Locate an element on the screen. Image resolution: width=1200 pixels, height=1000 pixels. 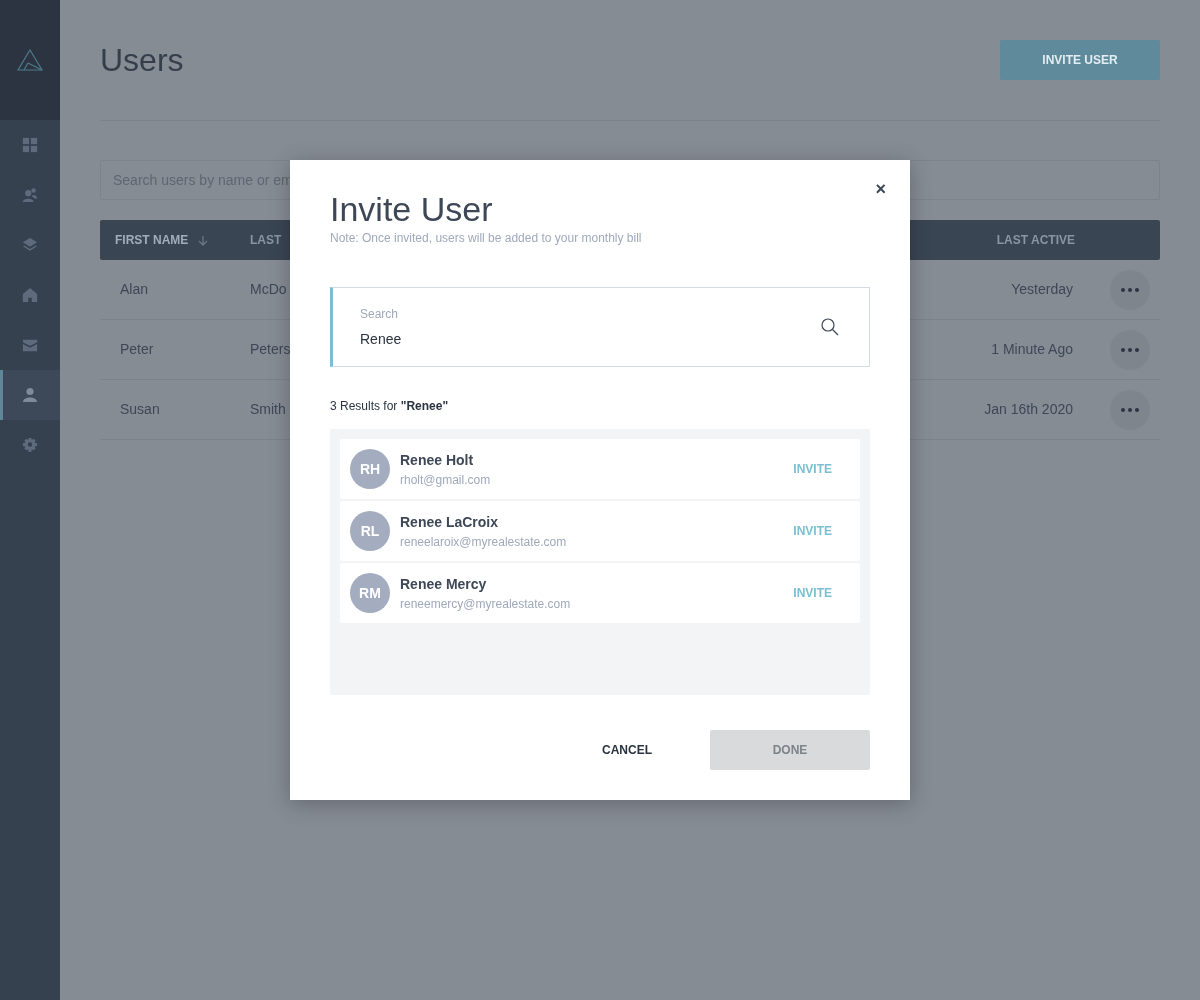
table-cell: 1 Minute Ago is located at coordinates (1032, 349).